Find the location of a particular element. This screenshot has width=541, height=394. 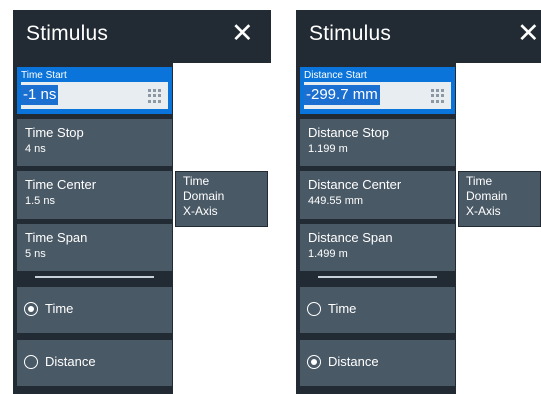

distance-span-button: Distance Span 1.499 m is located at coordinates (377, 247).